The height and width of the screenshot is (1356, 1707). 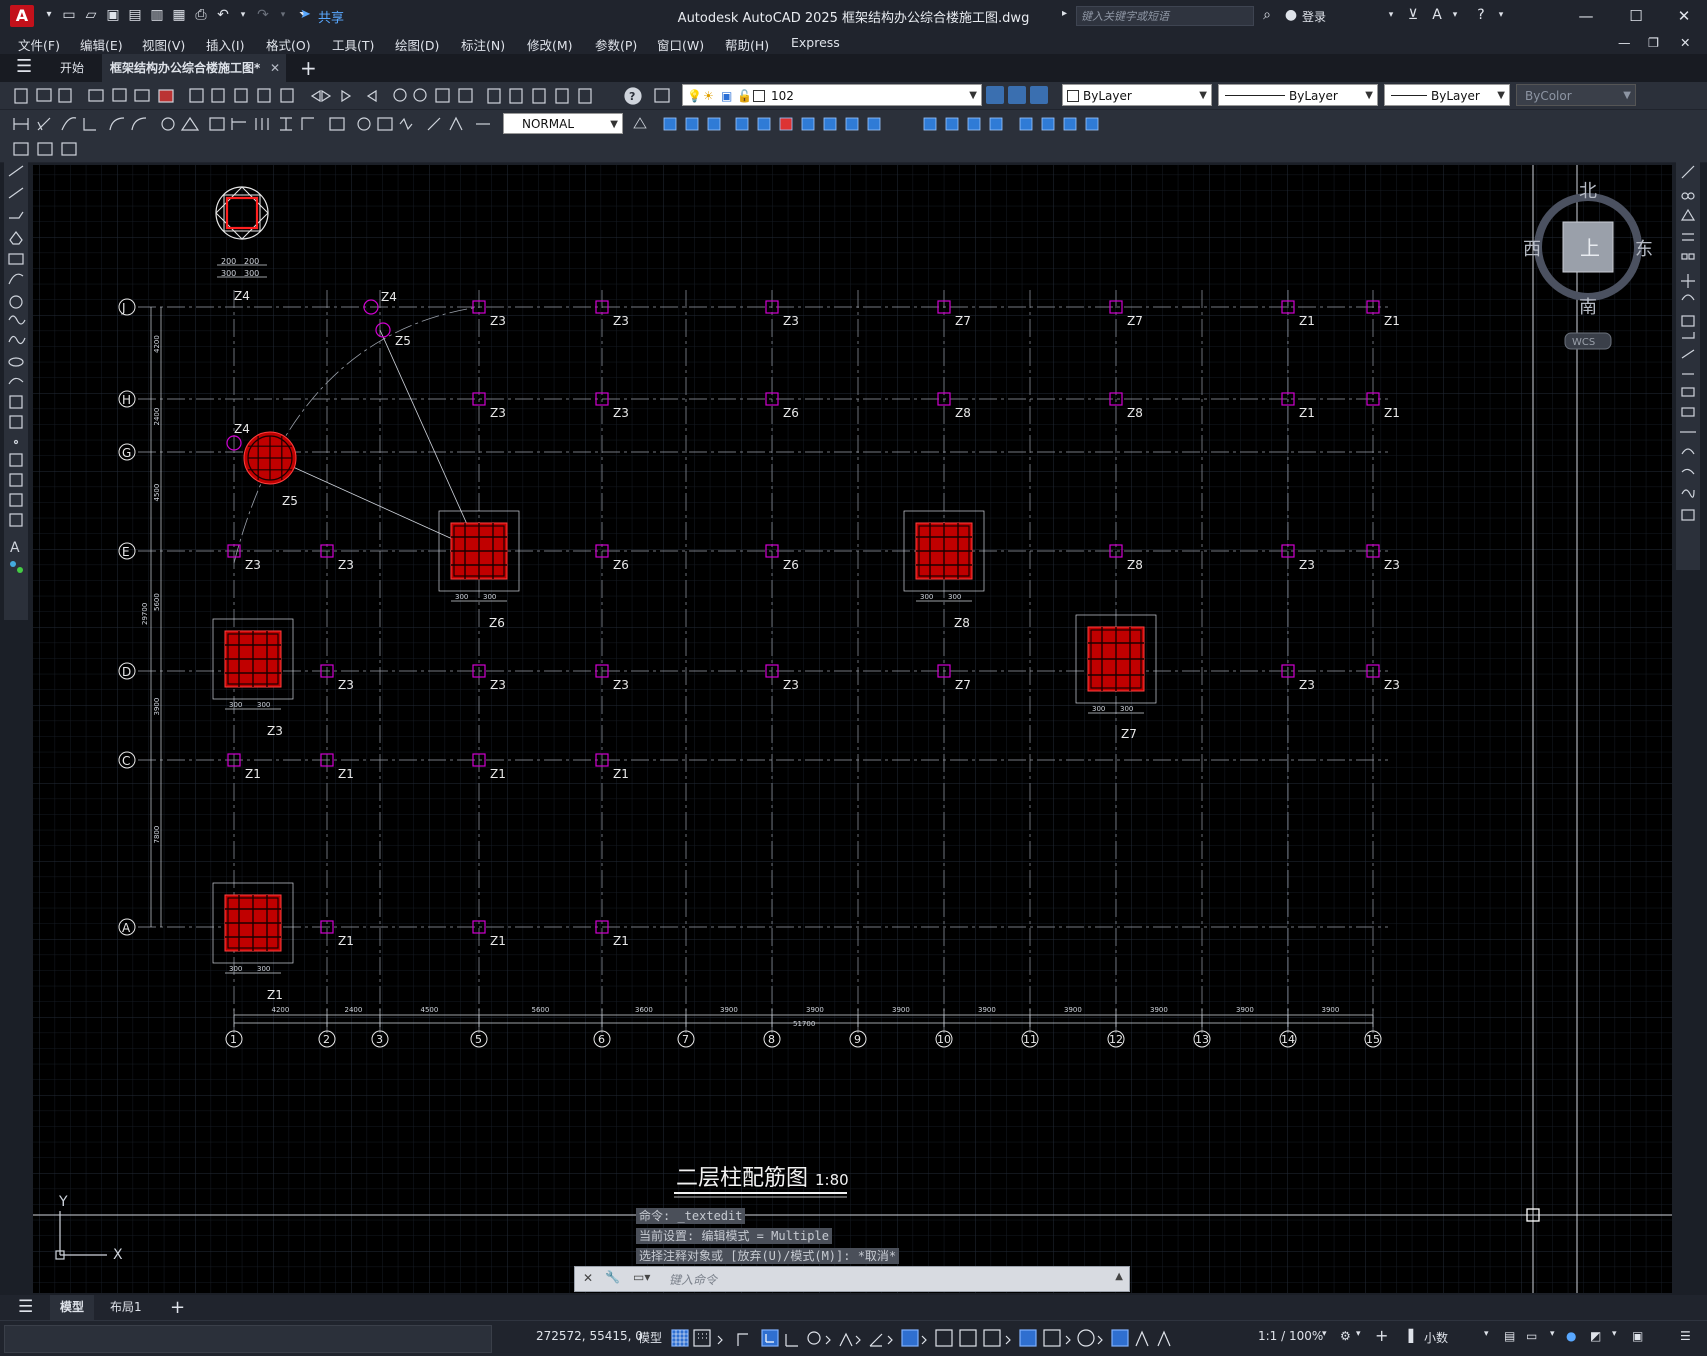 I want to click on store-cart-icon: ⊻, so click(x=1413, y=15).